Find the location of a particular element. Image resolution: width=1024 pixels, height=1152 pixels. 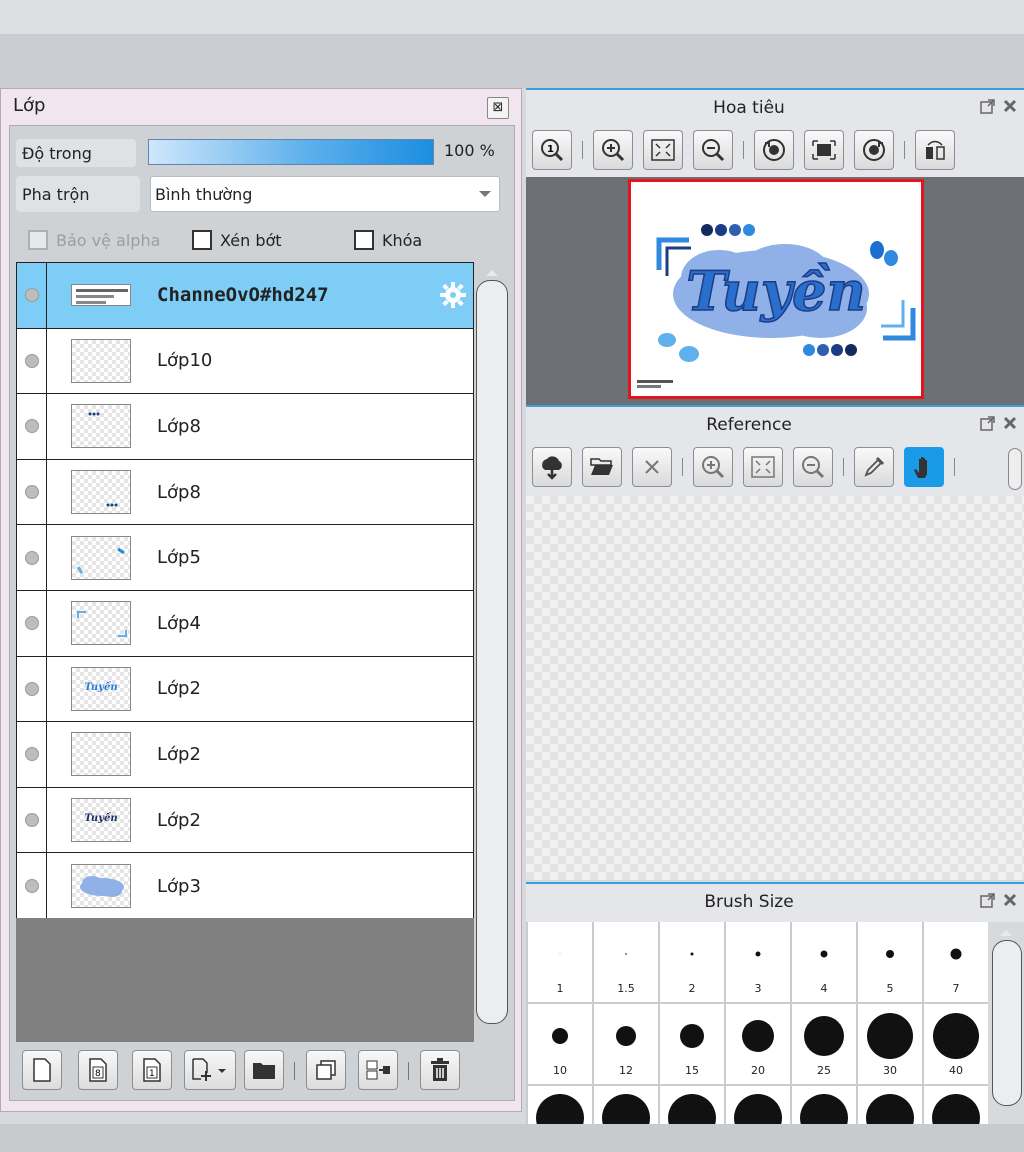

new-8bit-layer-button: 8 is located at coordinates (98, 1070).